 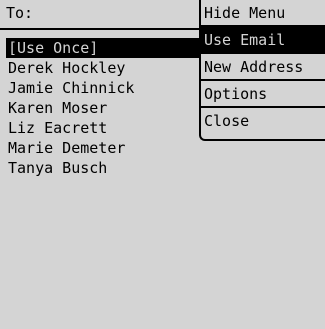 What do you see at coordinates (106, 128) in the screenshot?
I see `list-item-liz-eacrett: Liz Eacrett` at bounding box center [106, 128].